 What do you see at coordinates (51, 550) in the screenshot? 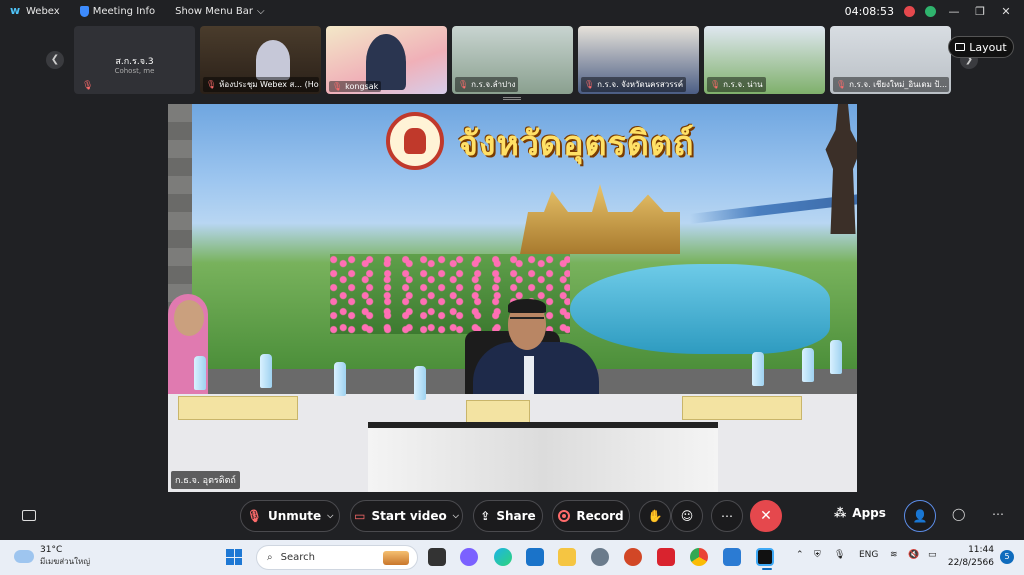
I see `weather-temperature: 31°C` at bounding box center [51, 550].